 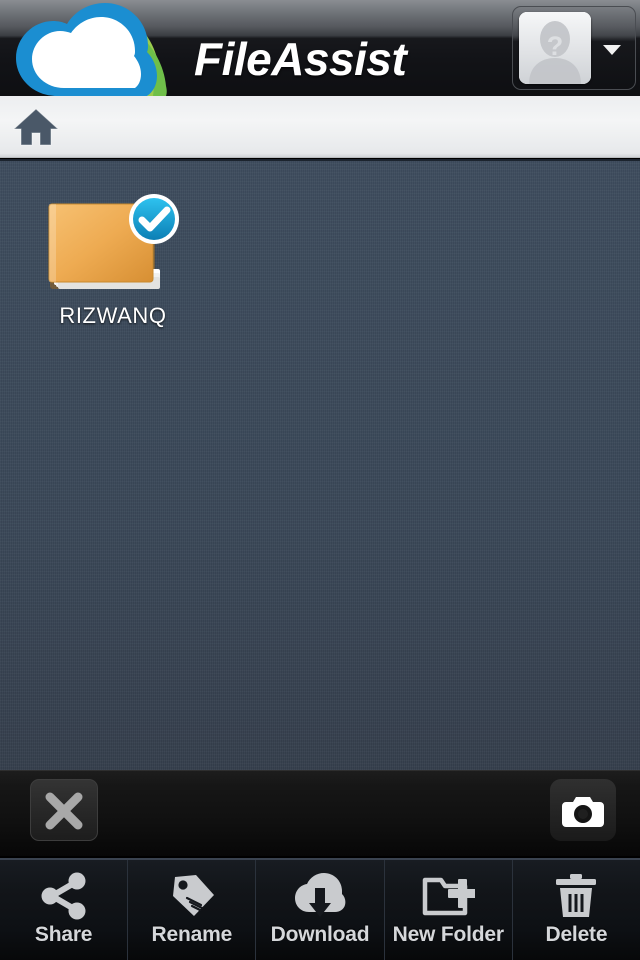 I want to click on share-button: Share, so click(x=64, y=910).